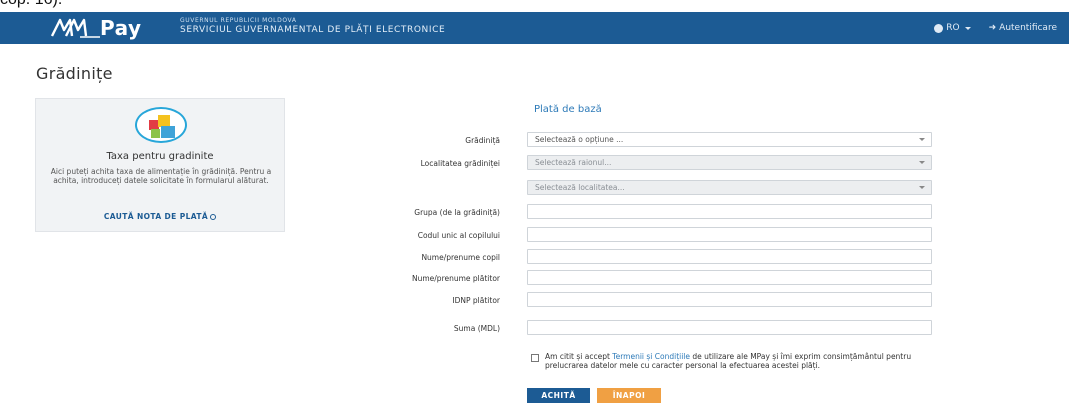 The width and height of the screenshot is (1069, 407). What do you see at coordinates (729, 277) in the screenshot?
I see `payer-name-input` at bounding box center [729, 277].